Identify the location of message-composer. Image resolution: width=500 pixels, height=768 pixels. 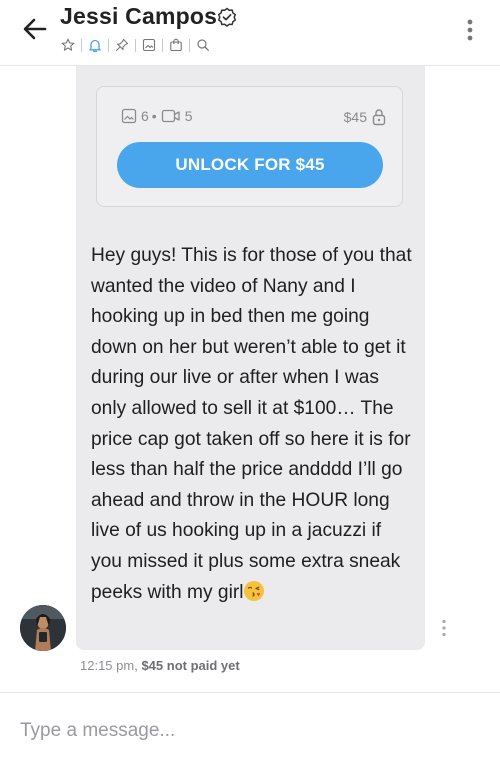
(250, 730).